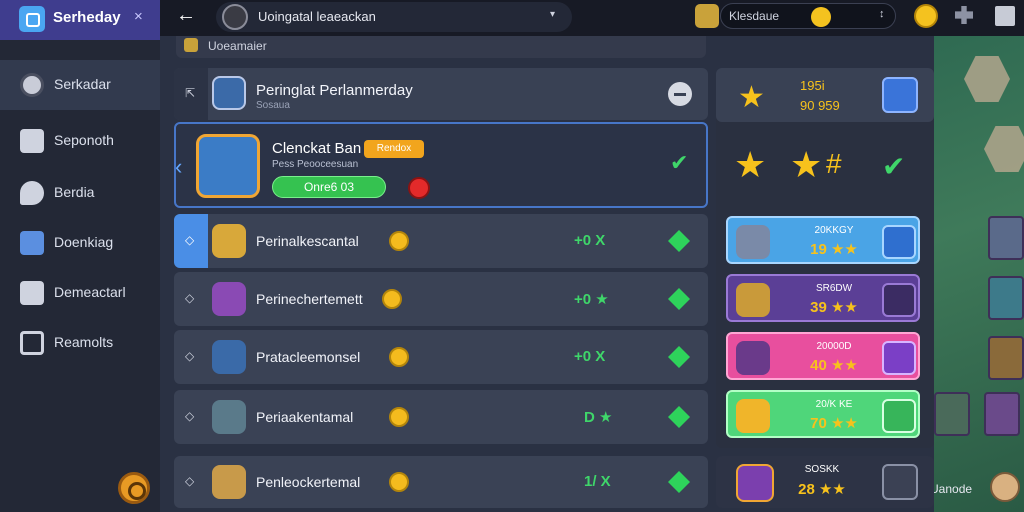 This screenshot has height=512, width=1024. Describe the element at coordinates (1005, 487) in the screenshot. I see `avatar` at that location.